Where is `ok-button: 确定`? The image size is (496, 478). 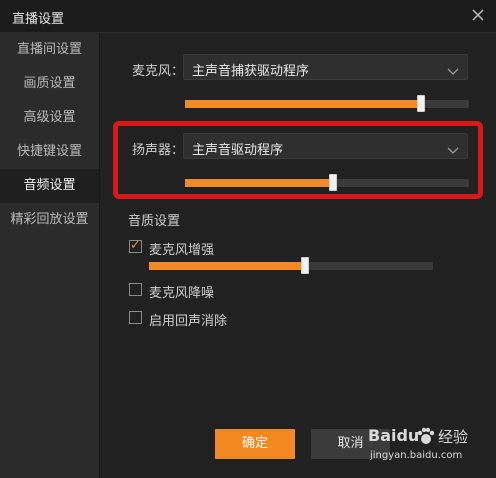
ok-button: 确定 is located at coordinates (255, 444).